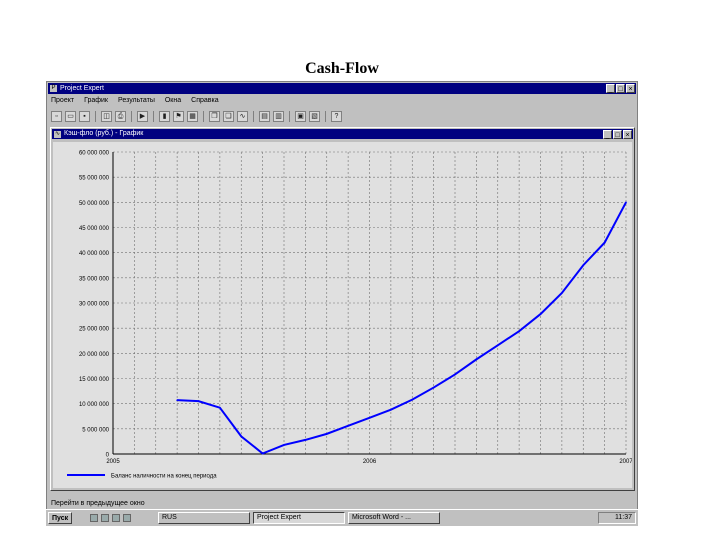 The height and width of the screenshot is (540, 720). Describe the element at coordinates (94, 179) in the screenshot. I see `y-tick-label: 55 000 000` at that location.